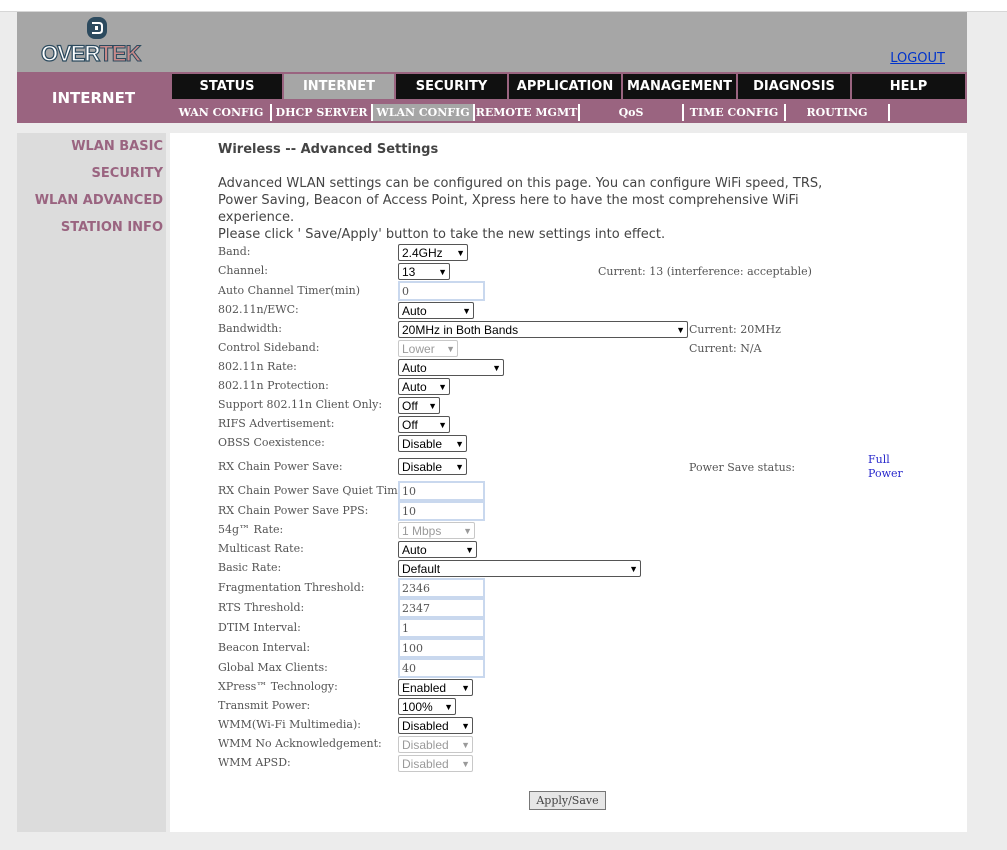 Image resolution: width=1007 pixels, height=850 pixels. Describe the element at coordinates (917, 58) in the screenshot. I see `logout-link: LOGOUT` at that location.